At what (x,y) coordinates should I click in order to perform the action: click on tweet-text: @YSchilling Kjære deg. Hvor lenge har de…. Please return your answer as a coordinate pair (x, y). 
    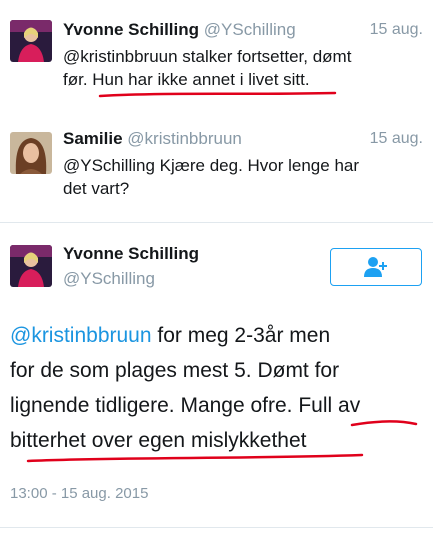
    Looking at the image, I should click on (211, 177).